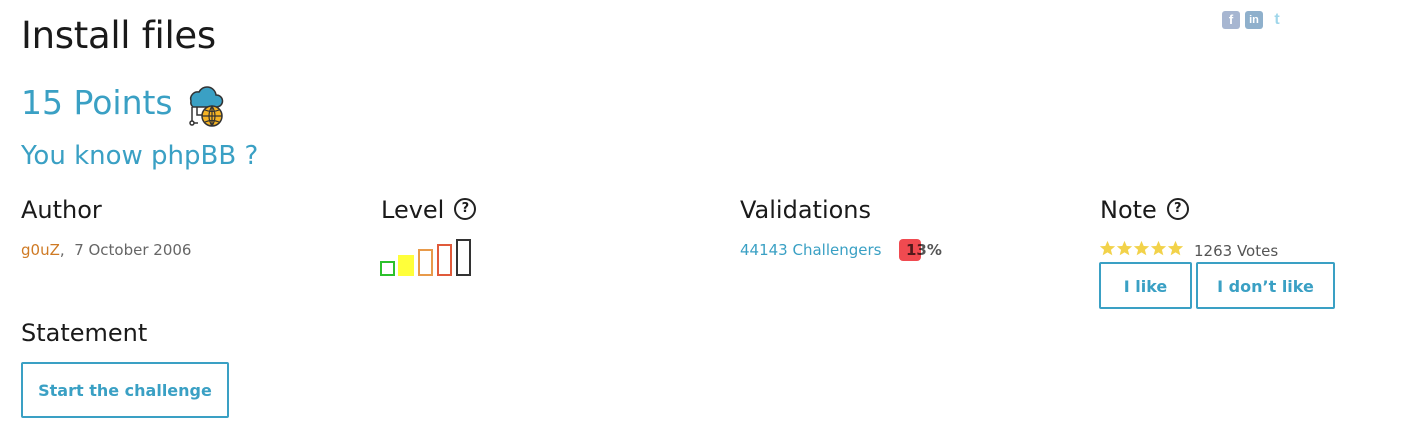 The width and height of the screenshot is (1418, 427). What do you see at coordinates (806, 210) in the screenshot?
I see `validations-heading: Validations` at bounding box center [806, 210].